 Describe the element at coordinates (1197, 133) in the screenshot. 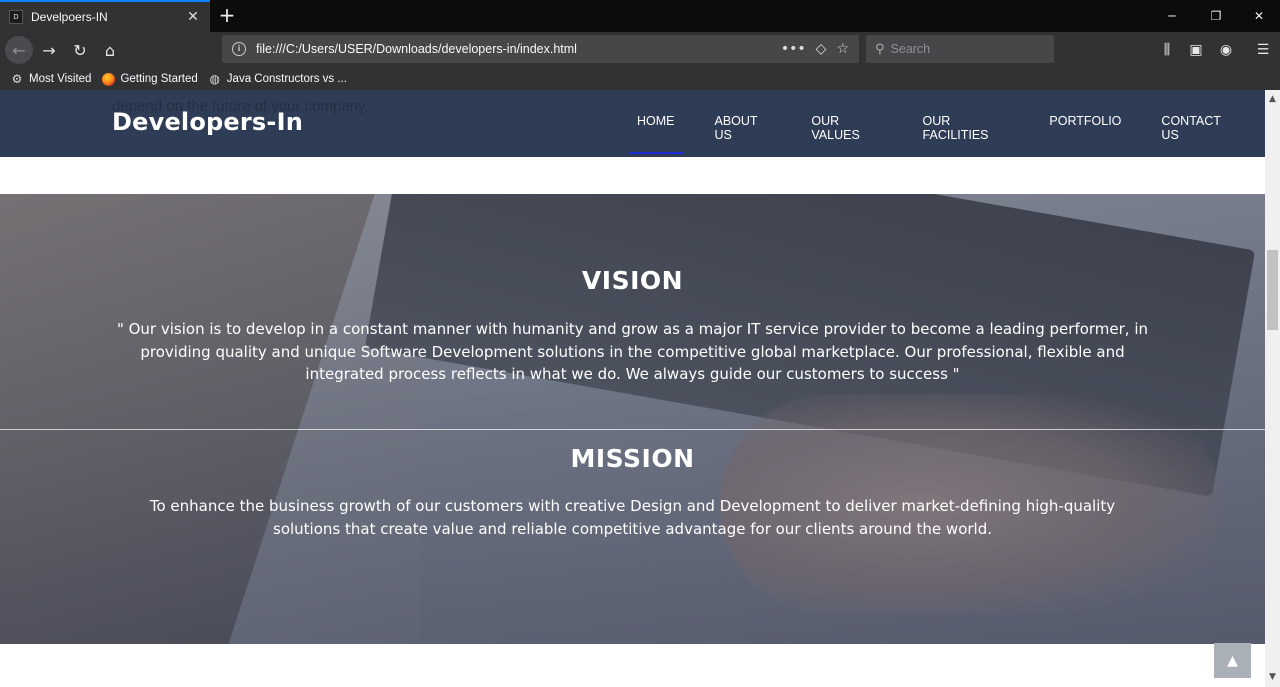

I see `nav-contact-us: CONTACT US` at that location.